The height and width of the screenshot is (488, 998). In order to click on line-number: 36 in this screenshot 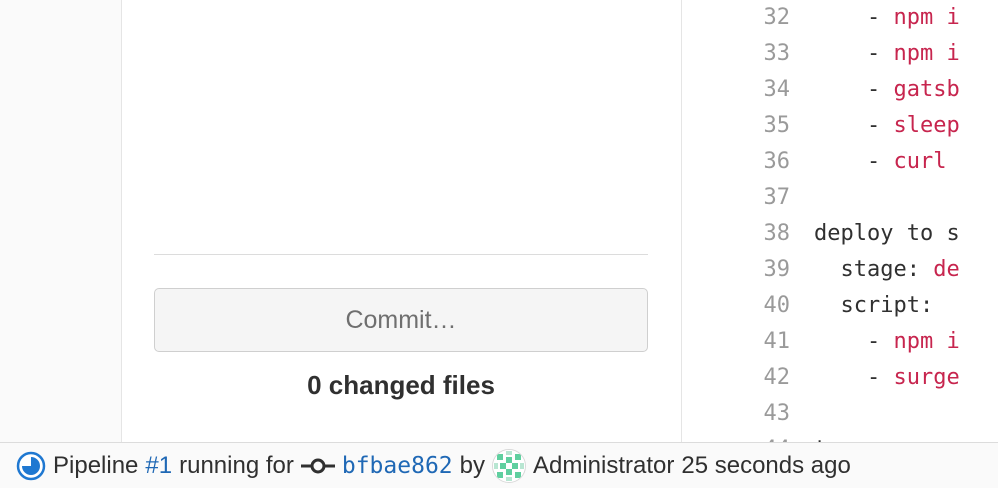, I will do `click(777, 161)`.